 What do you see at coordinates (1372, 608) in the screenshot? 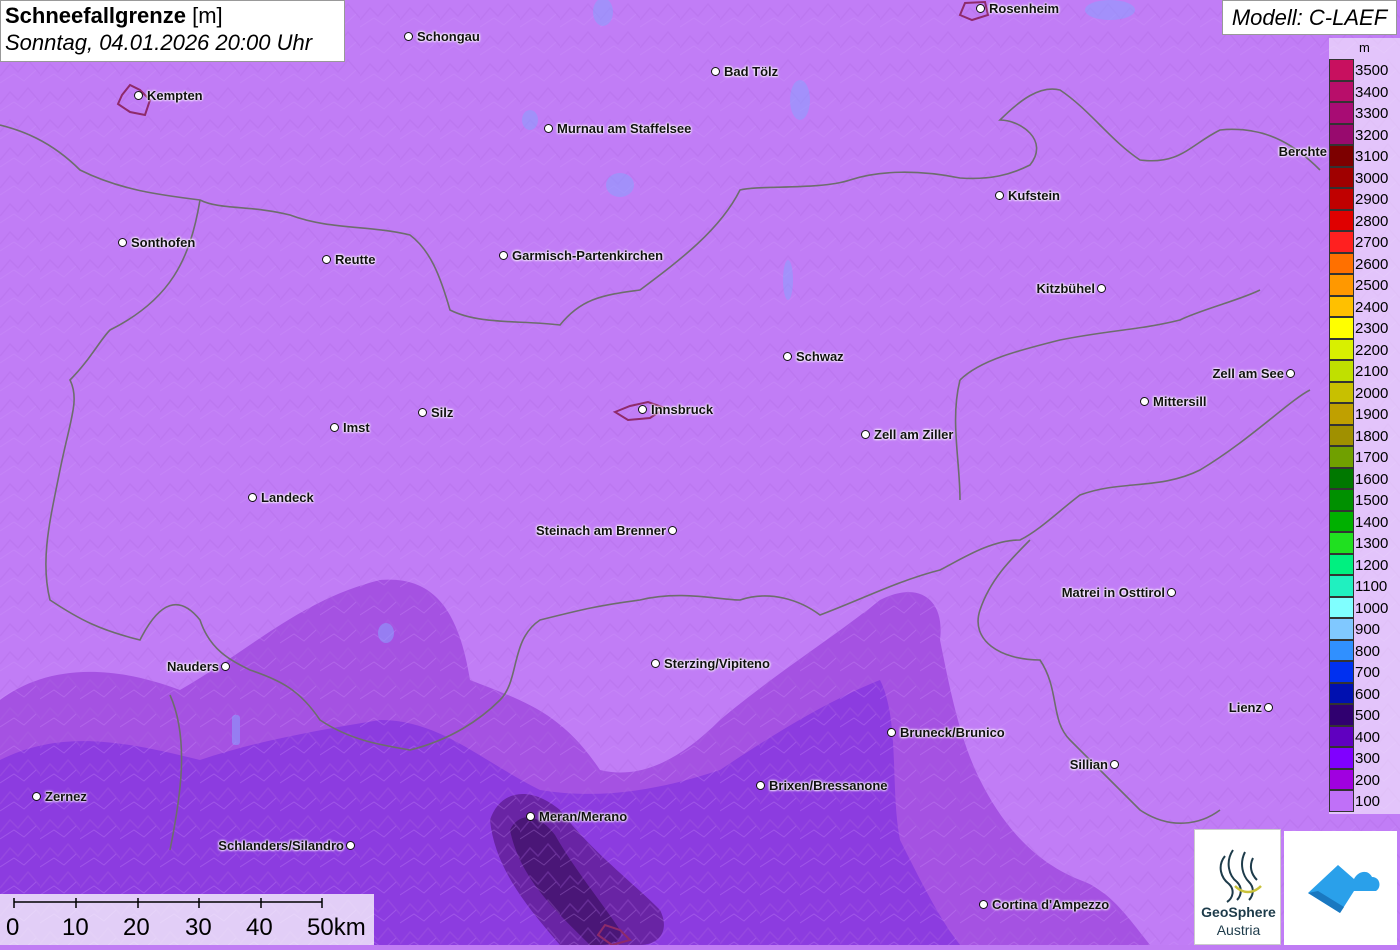
I see `legend-label: 1000` at bounding box center [1372, 608].